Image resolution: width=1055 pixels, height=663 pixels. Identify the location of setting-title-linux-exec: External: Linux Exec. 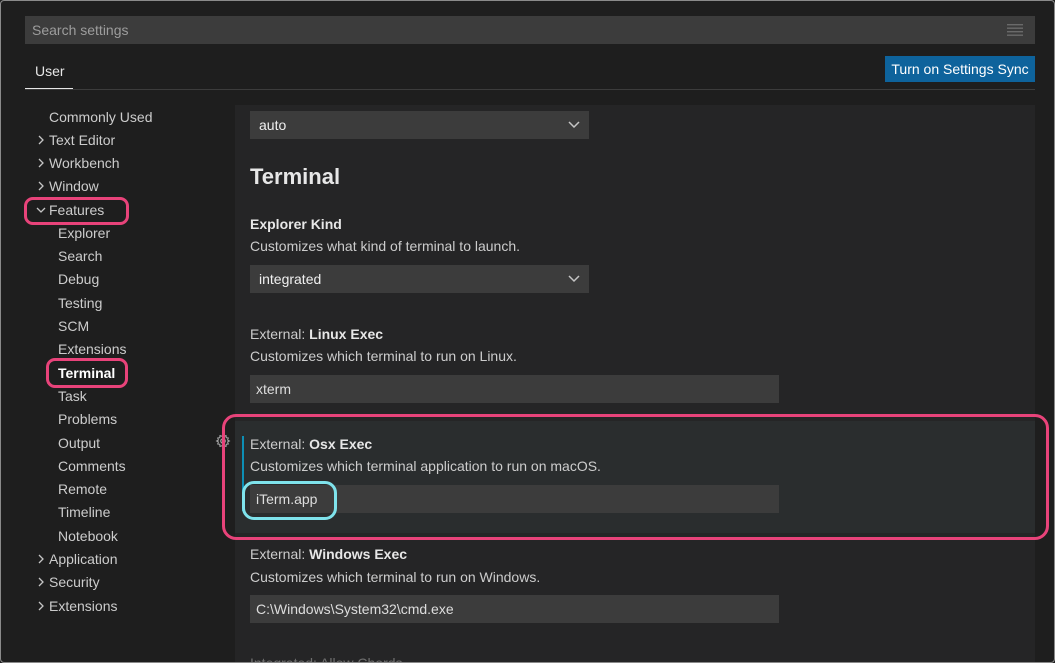
(316, 334).